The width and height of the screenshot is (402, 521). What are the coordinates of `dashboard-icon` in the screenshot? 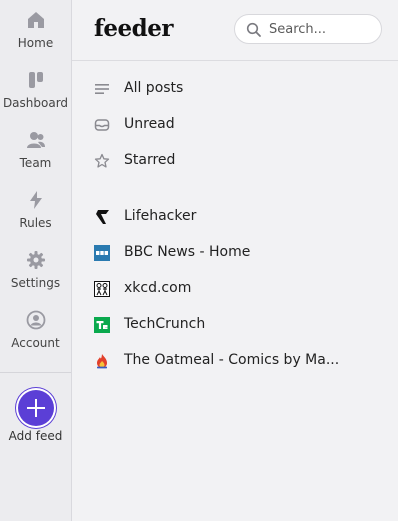 It's located at (35, 80).